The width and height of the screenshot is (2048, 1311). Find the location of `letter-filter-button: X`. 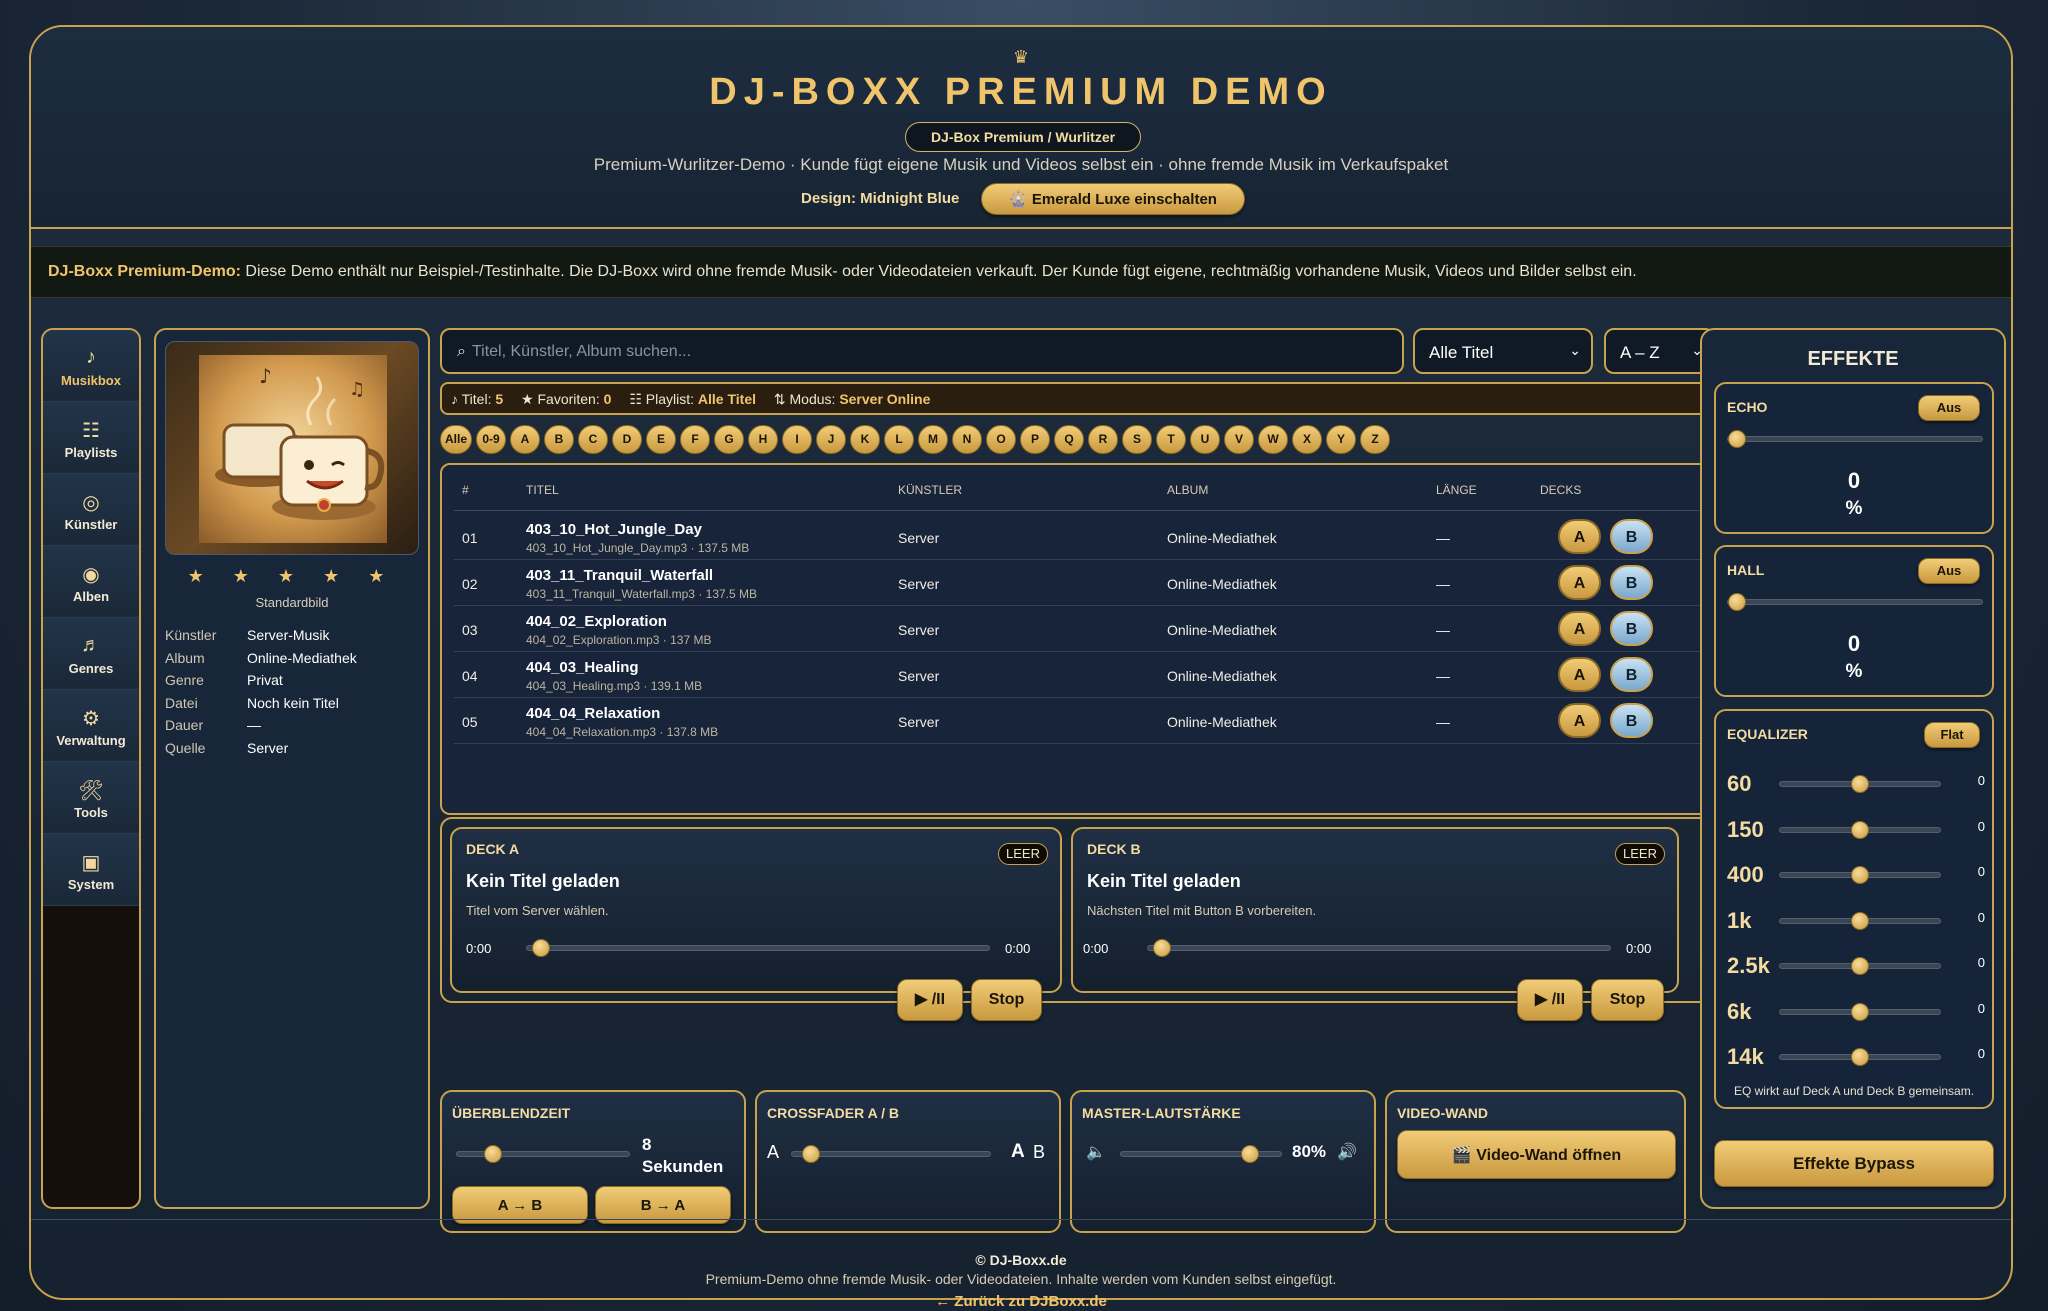

letter-filter-button: X is located at coordinates (1307, 439).